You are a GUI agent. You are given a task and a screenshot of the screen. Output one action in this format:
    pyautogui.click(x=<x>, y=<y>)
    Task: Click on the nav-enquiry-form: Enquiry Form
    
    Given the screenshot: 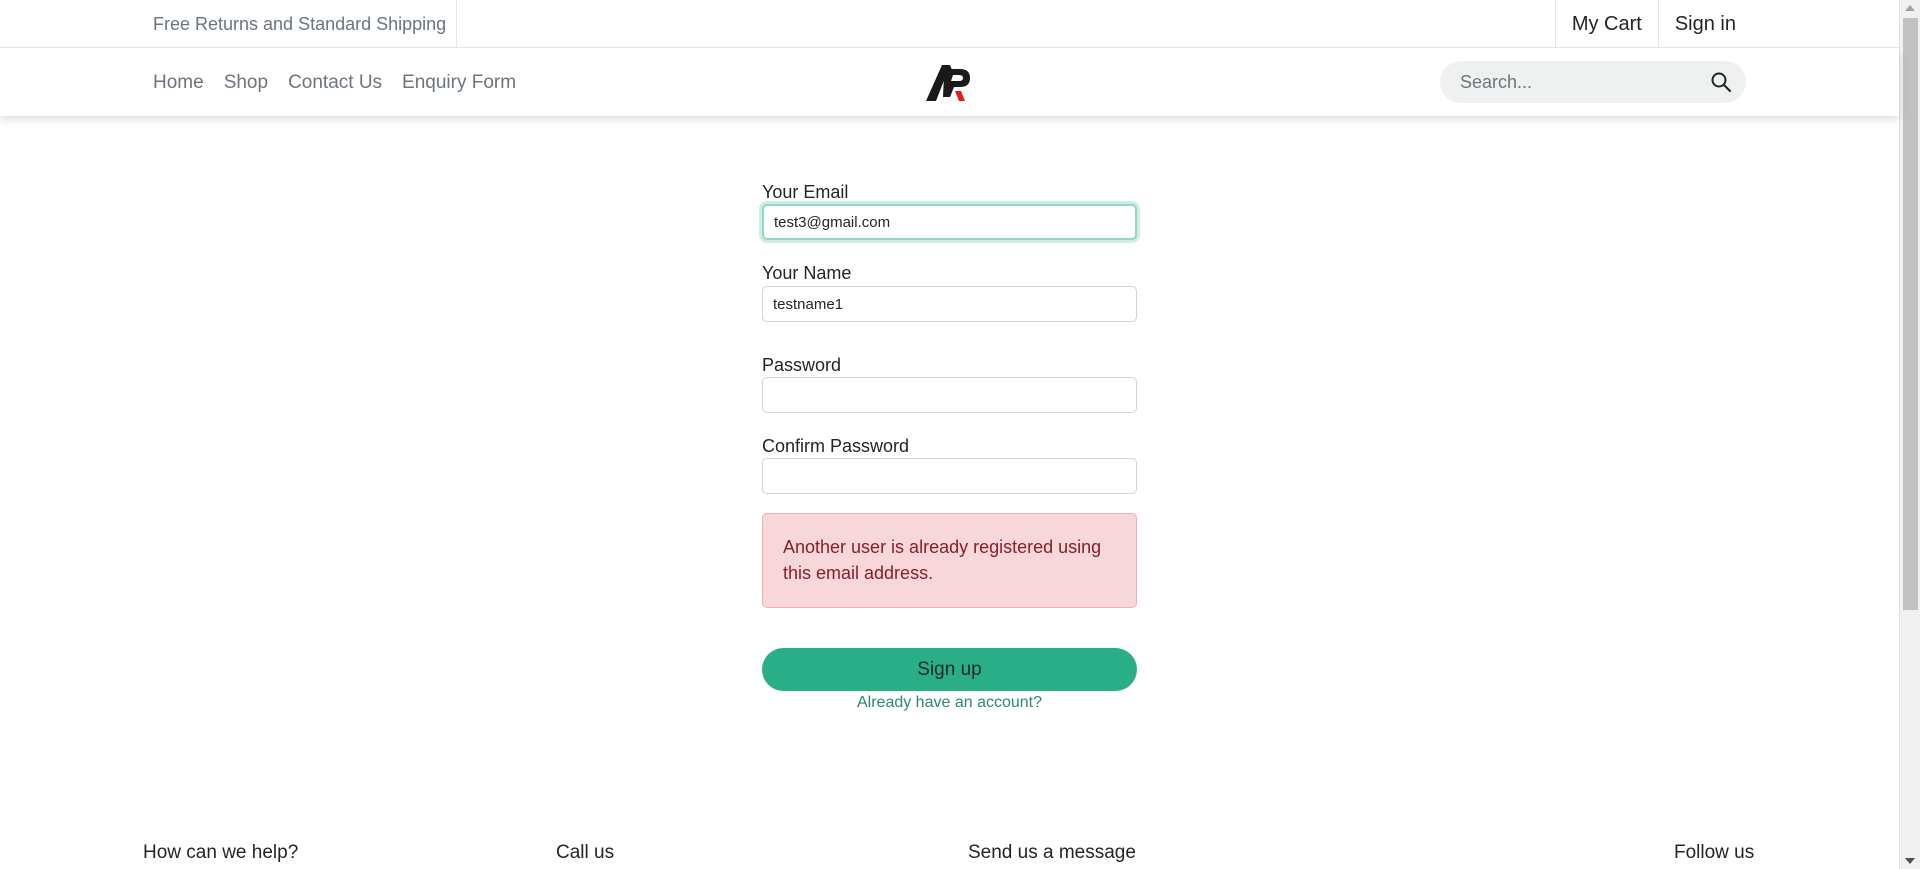 What is the action you would take?
    pyautogui.click(x=459, y=83)
    